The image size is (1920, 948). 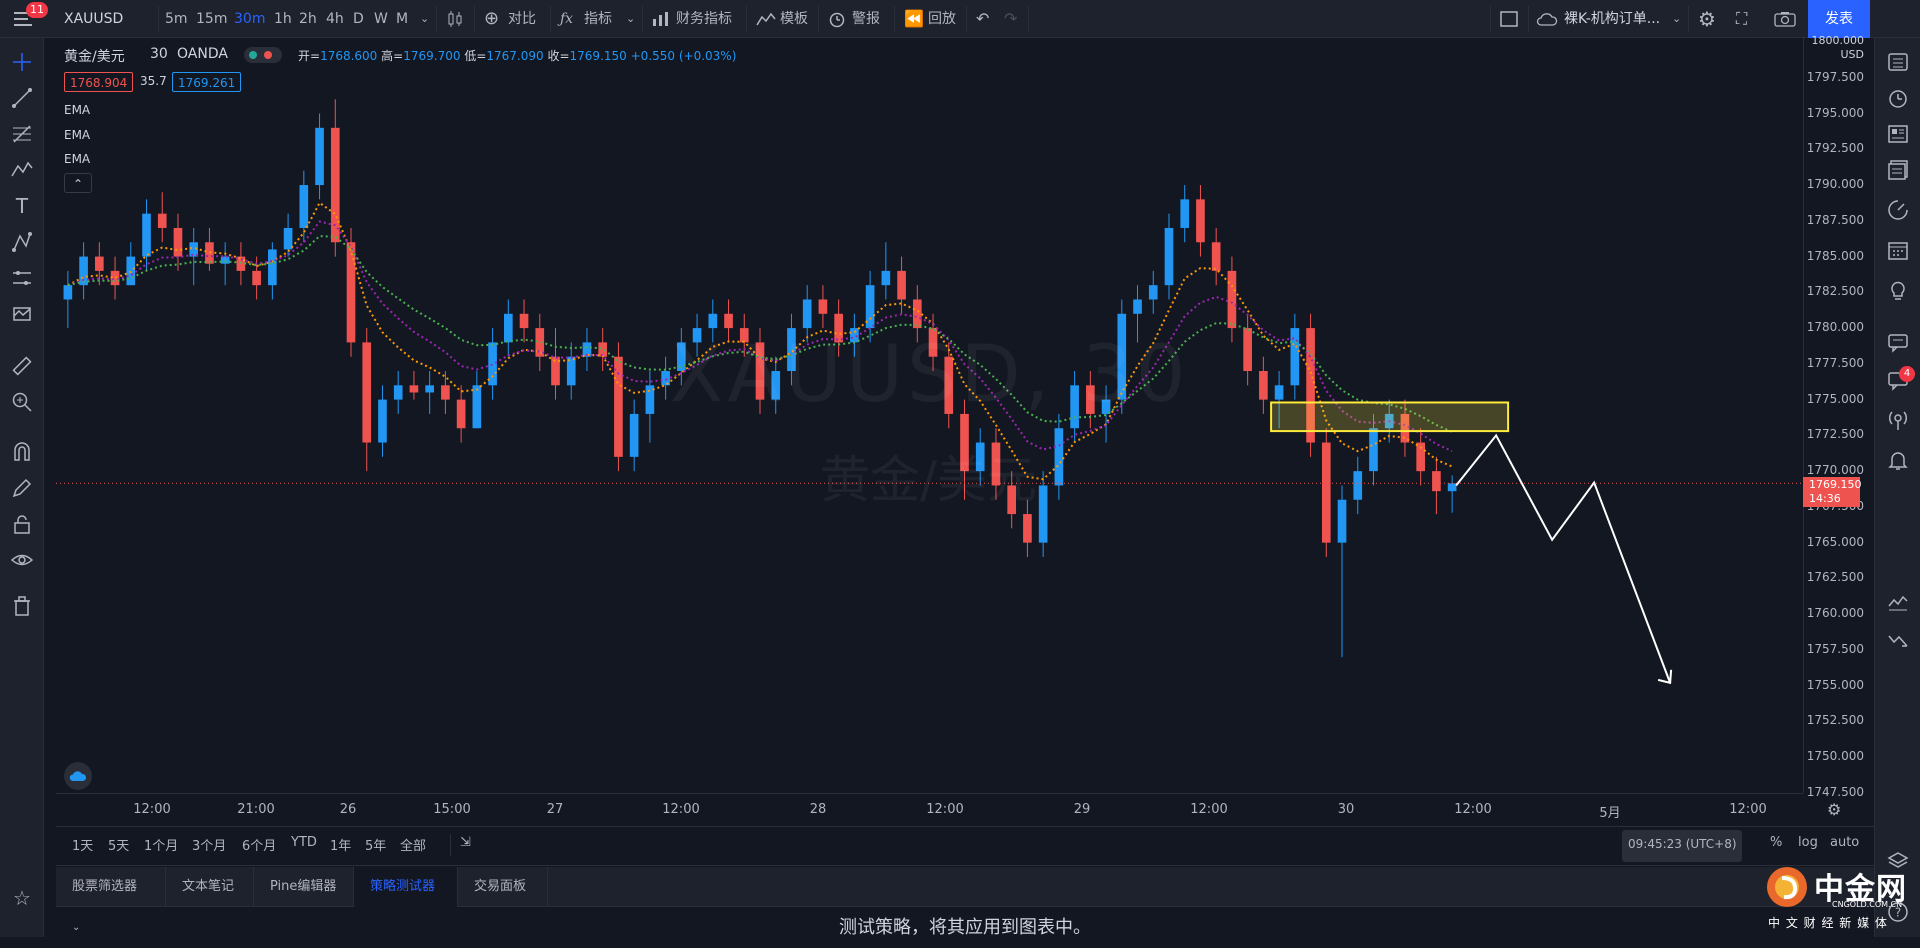 What do you see at coordinates (402, 19) in the screenshot?
I see `interval-m: M` at bounding box center [402, 19].